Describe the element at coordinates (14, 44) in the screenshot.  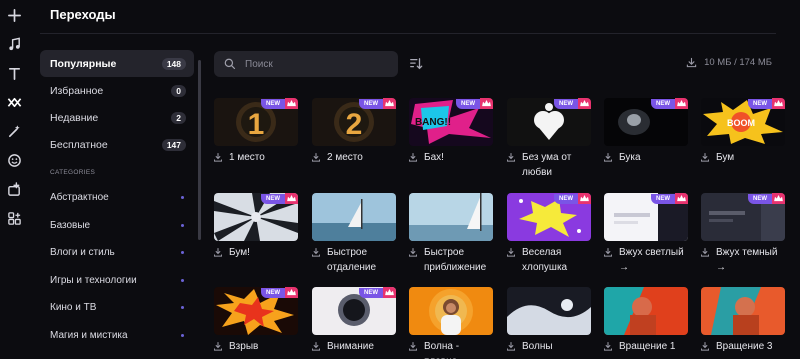
I see `music-icon` at that location.